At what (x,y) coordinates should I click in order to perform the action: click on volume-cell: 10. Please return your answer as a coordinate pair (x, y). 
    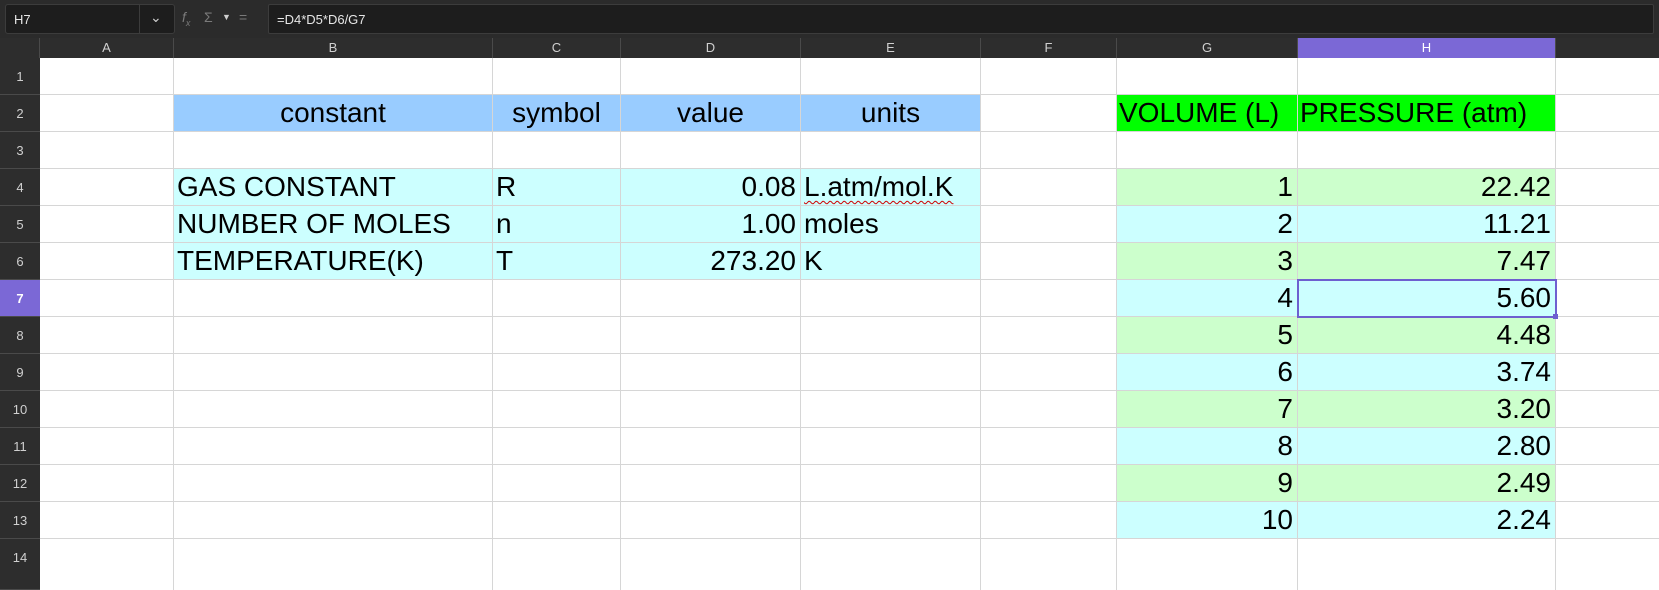
    Looking at the image, I should click on (1207, 520).